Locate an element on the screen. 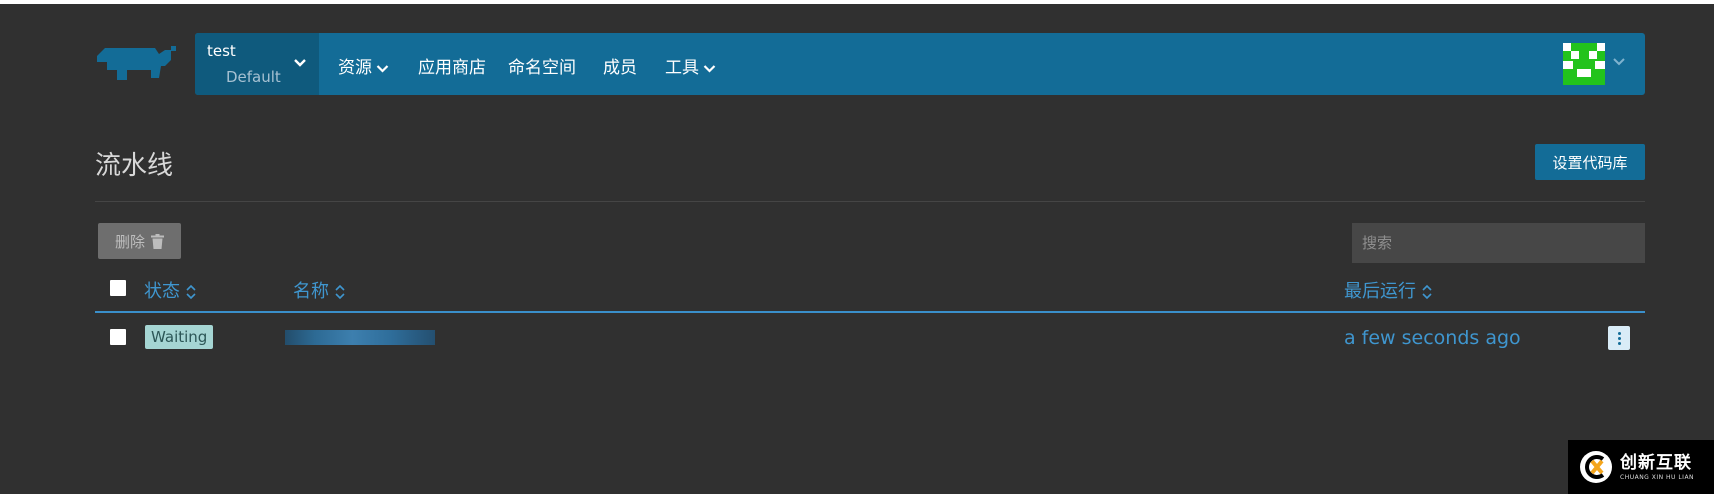 This screenshot has width=1714, height=494. watermark: 创新互联 CHUANG XIN HU LIAN is located at coordinates (1641, 467).